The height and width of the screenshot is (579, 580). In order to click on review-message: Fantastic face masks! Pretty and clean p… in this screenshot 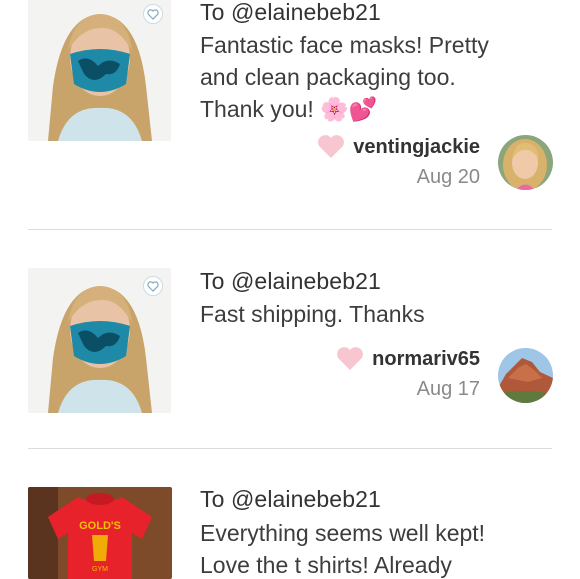, I will do `click(380, 77)`.